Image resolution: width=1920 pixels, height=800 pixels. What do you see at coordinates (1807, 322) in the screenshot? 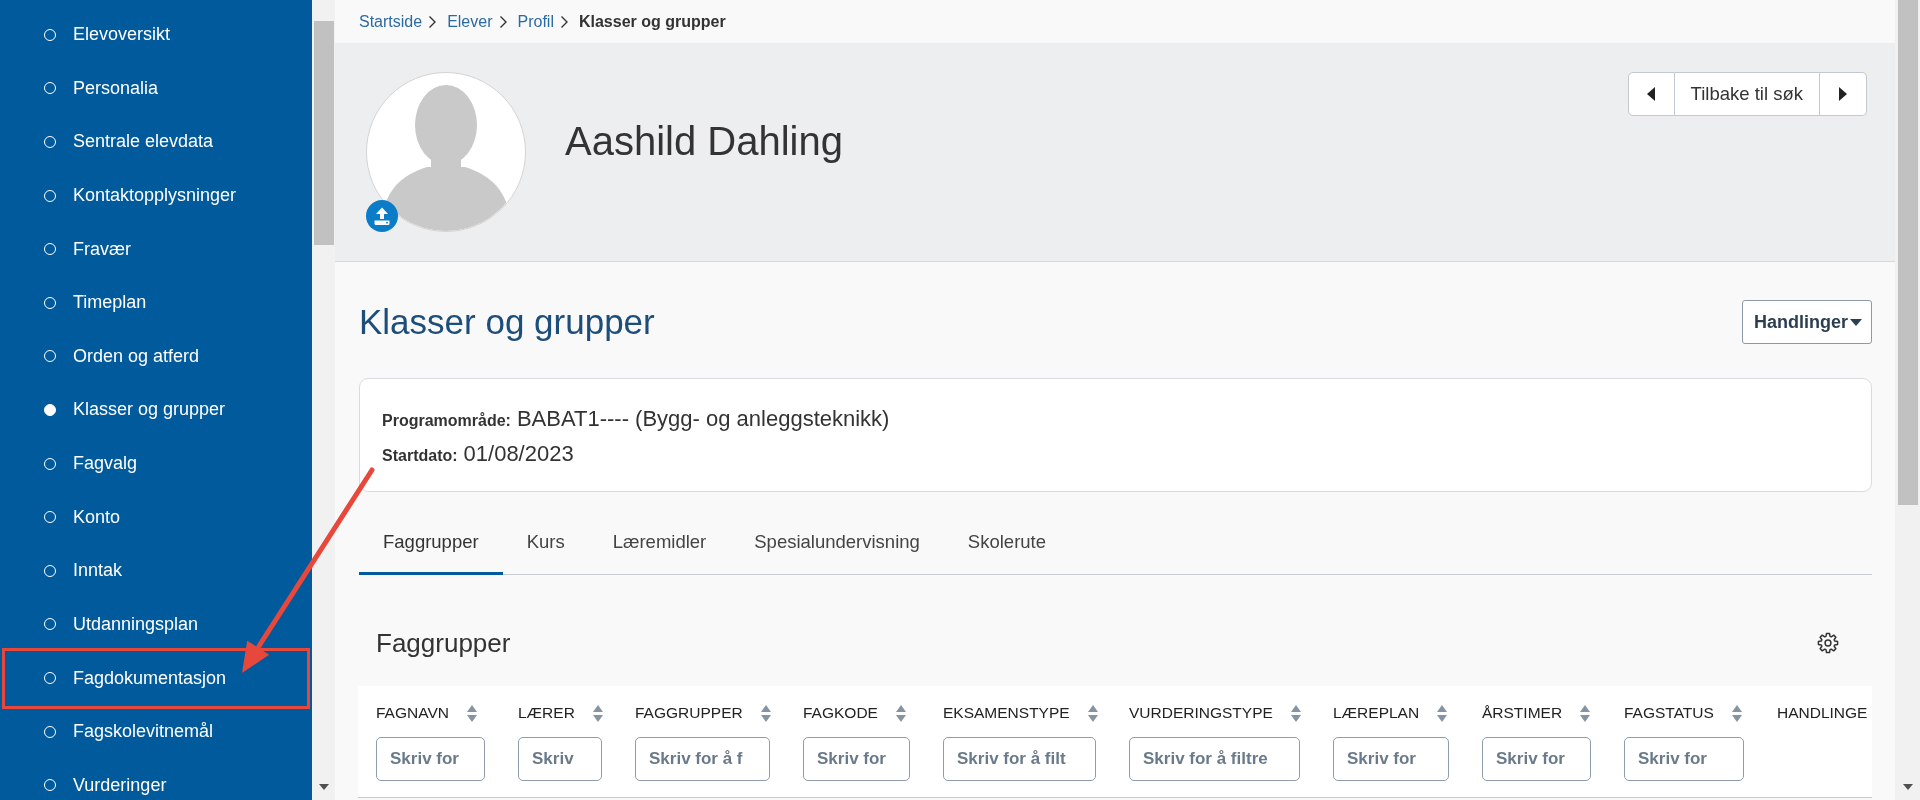
I see `actions-button: Handlinger` at bounding box center [1807, 322].